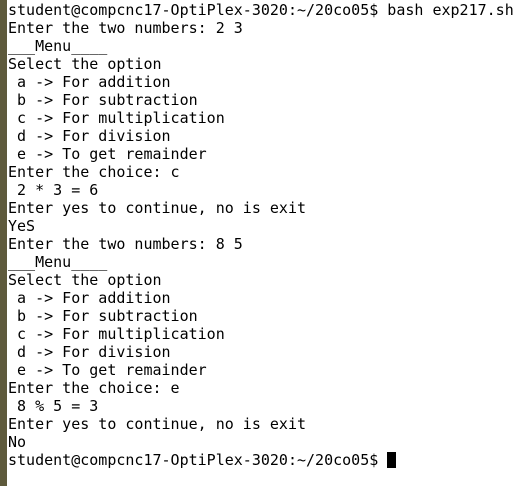 This screenshot has width=523, height=486. I want to click on terminal-line: Enter the two numbers: 8 5, so click(125, 244).